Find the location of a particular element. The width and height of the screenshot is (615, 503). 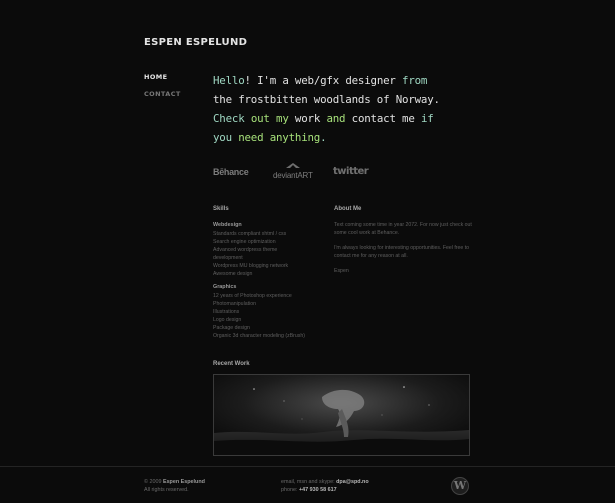

list-item: Standards compliant xhtml / css is located at coordinates (250, 234).